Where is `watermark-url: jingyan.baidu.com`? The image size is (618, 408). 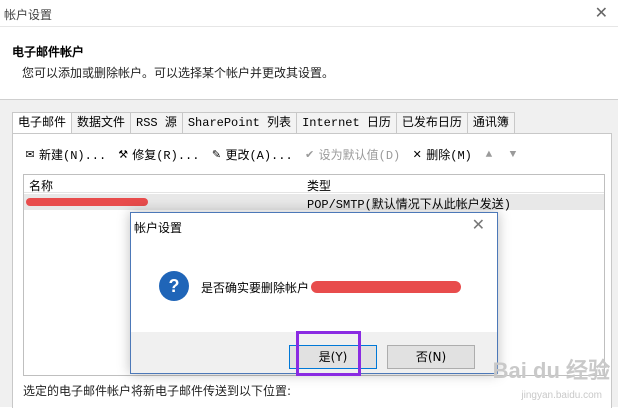 watermark-url: jingyan.baidu.com is located at coordinates (561, 395).